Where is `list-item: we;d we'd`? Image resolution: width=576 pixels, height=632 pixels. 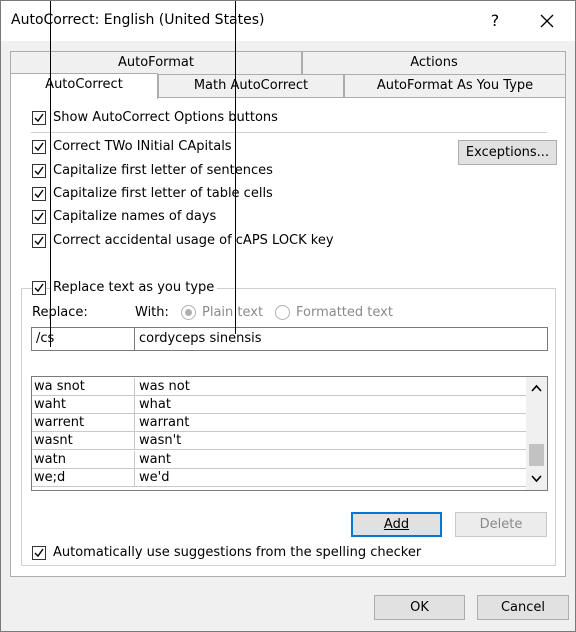 list-item: we;d we'd is located at coordinates (279, 478).